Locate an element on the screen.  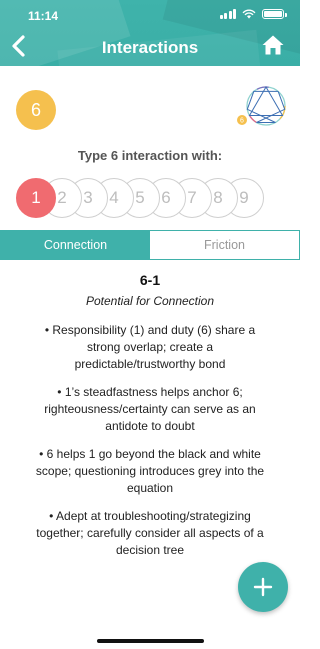
status-time: 11:14 is located at coordinates (43, 16).